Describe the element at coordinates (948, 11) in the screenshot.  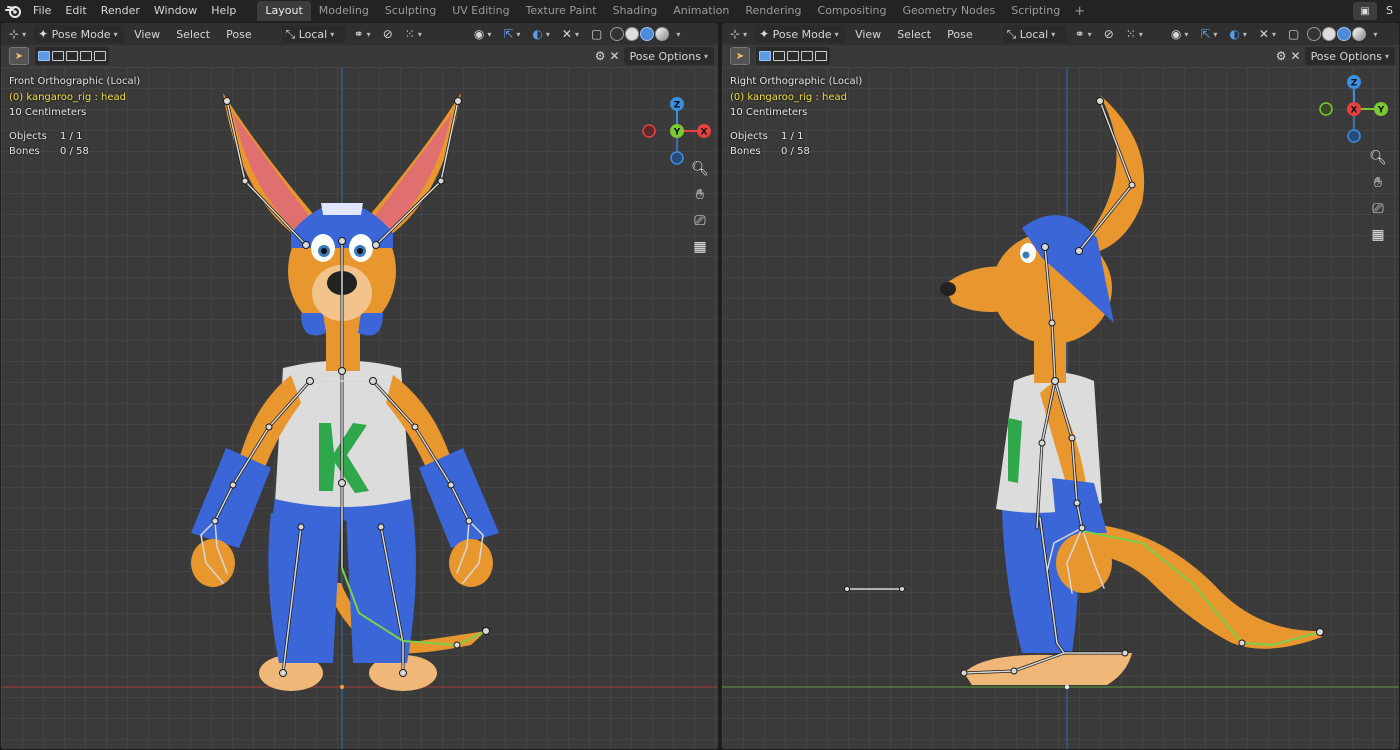
I see `tab-geometry-nodes: Geometry Nodes` at that location.